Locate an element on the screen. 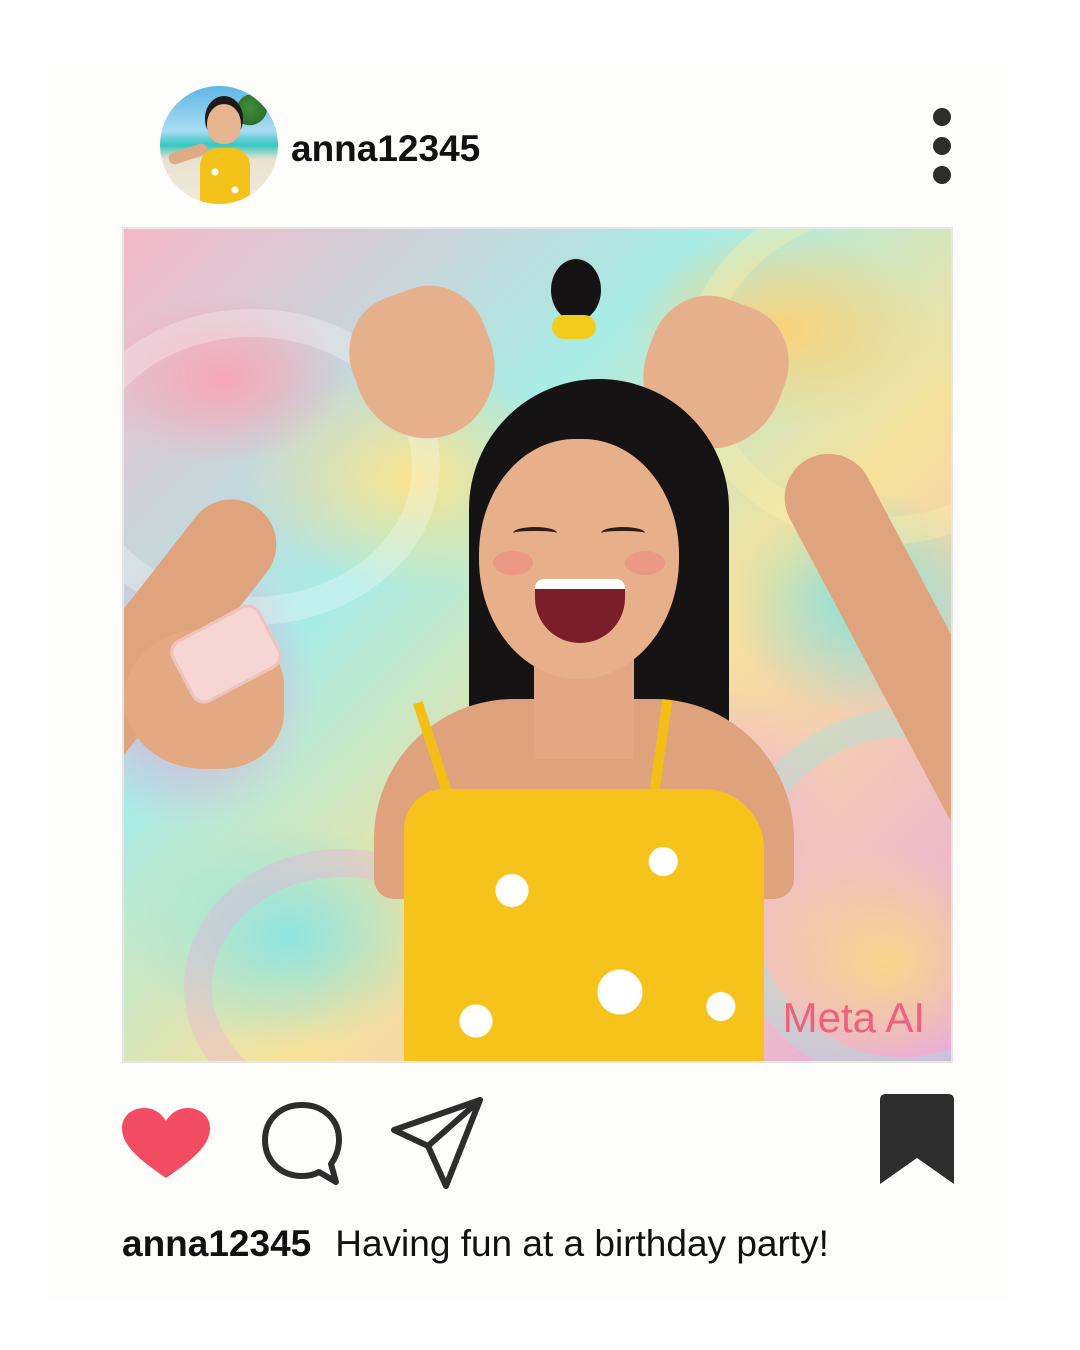 Image resolution: width=1080 pixels, height=1350 pixels. subject-eye-right is located at coordinates (623, 533).